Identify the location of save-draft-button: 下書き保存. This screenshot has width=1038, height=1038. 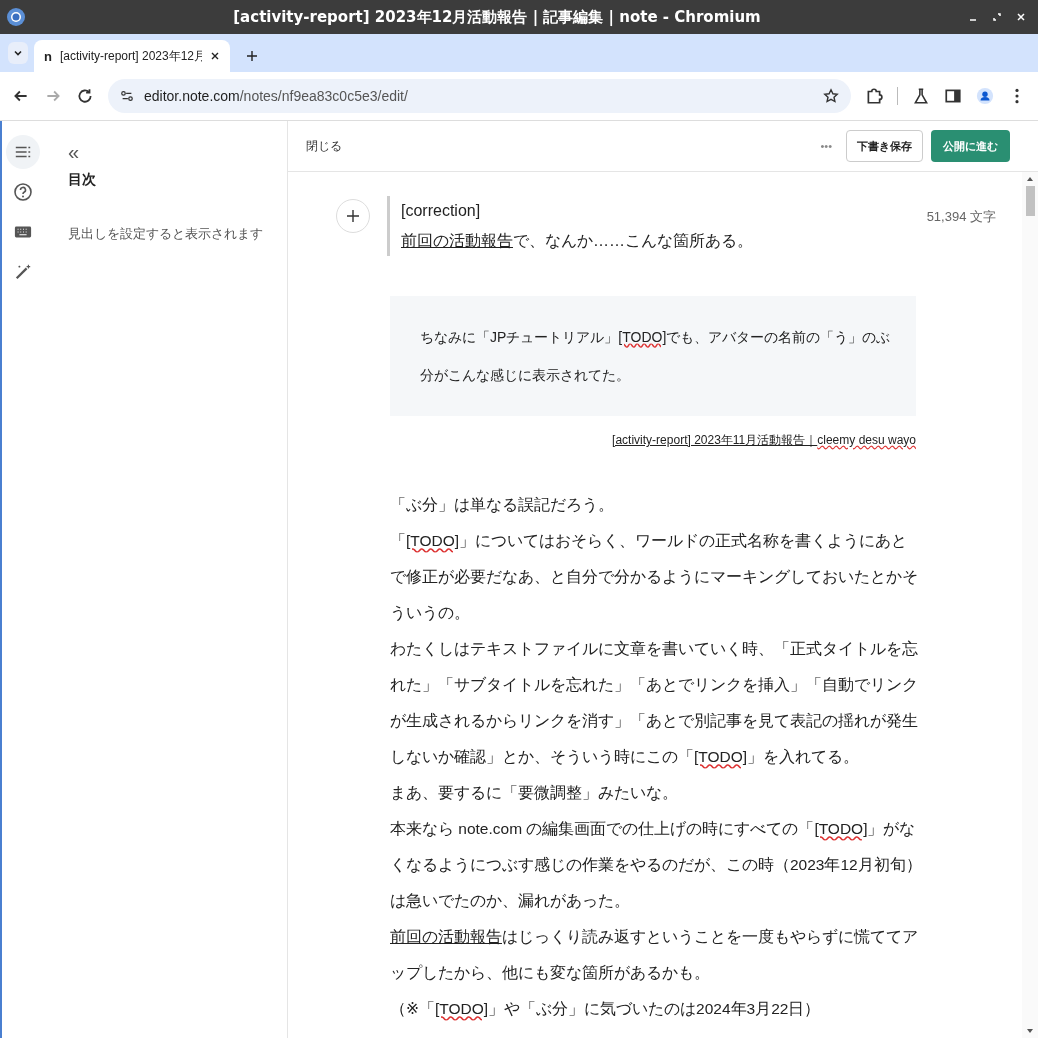
(884, 146).